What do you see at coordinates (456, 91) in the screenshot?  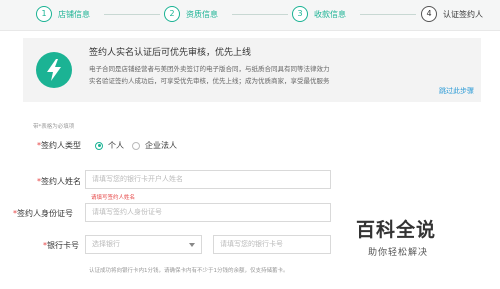 I see `skip-step-link: 跳过此步骤` at bounding box center [456, 91].